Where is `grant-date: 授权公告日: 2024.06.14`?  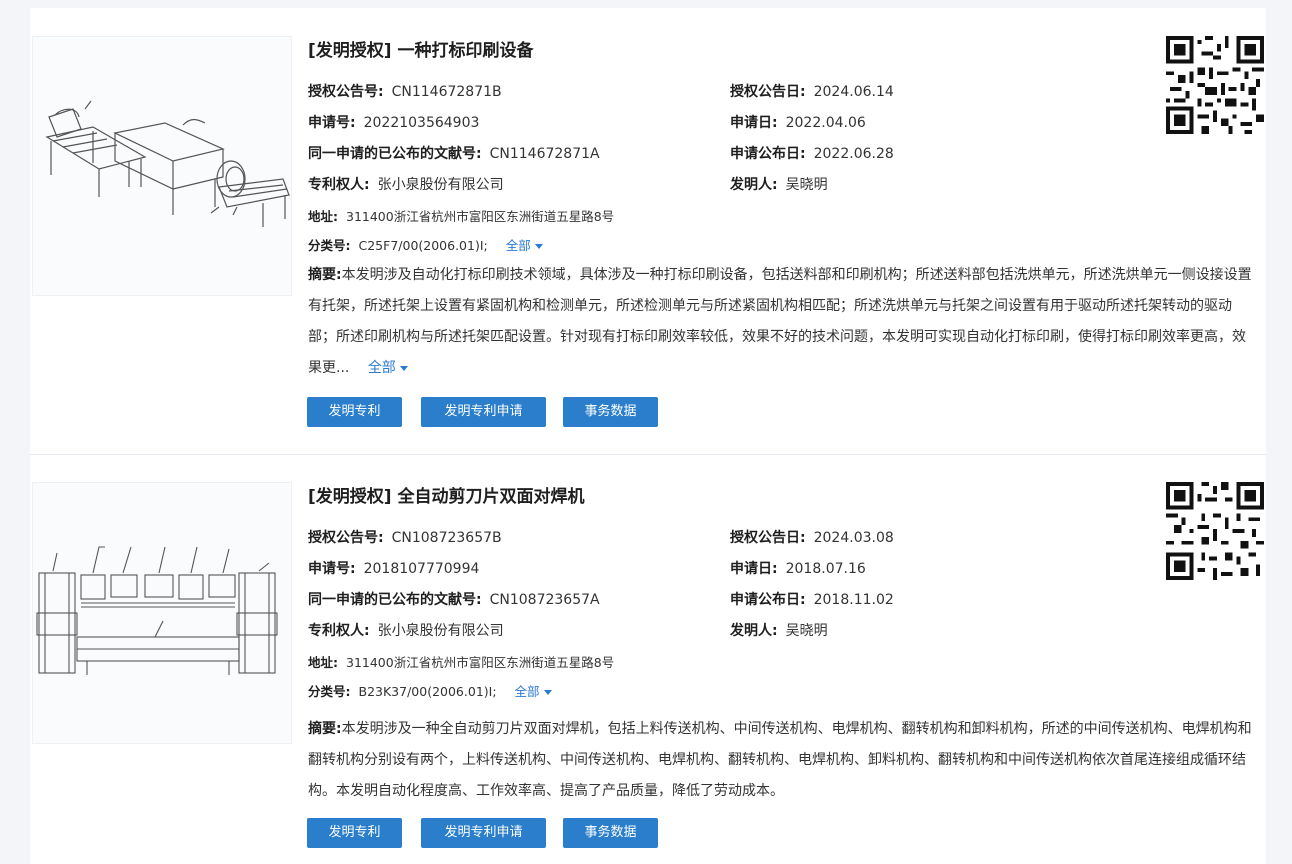 grant-date: 授权公告日: 2024.06.14 is located at coordinates (812, 92).